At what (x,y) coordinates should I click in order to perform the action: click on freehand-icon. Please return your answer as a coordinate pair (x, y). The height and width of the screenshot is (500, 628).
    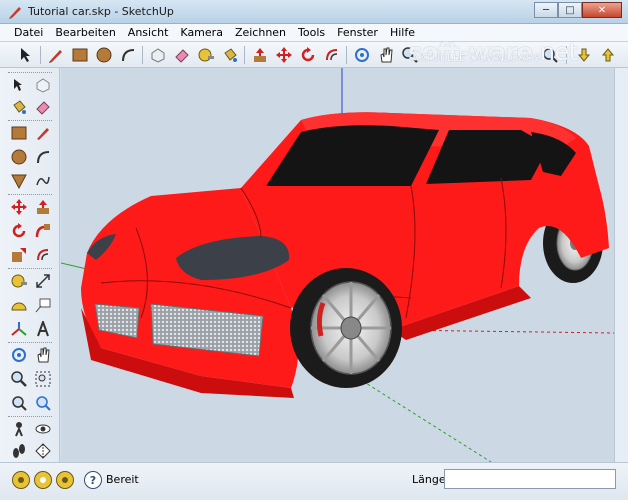
    Looking at the image, I should click on (43, 181).